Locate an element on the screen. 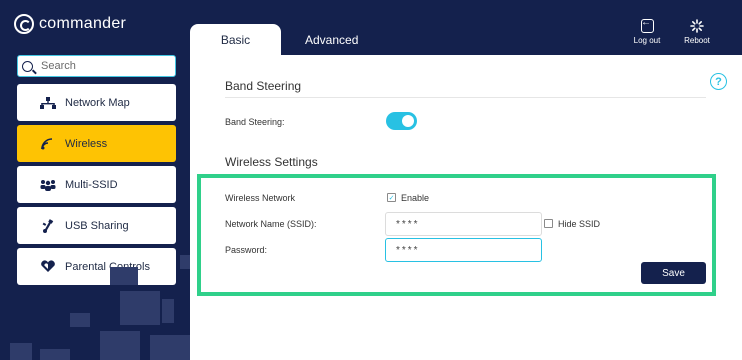  reboot-label: Reboot is located at coordinates (697, 40).